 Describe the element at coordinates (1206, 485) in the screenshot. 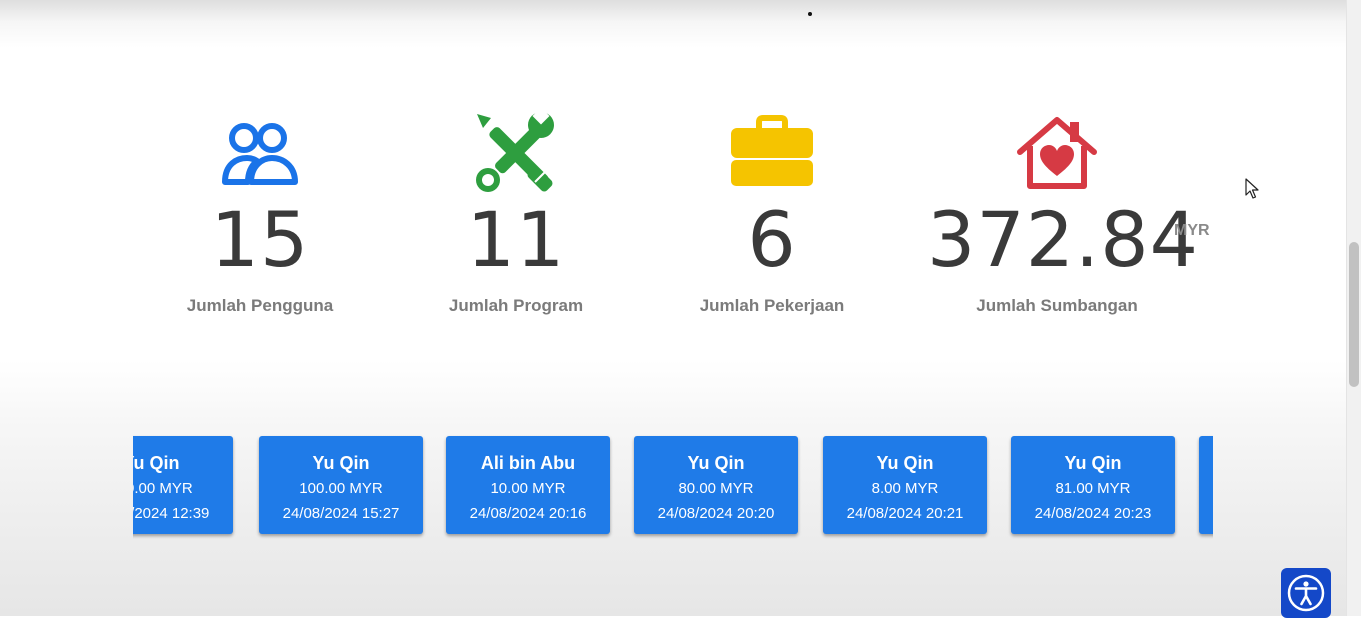

I see `donation-card` at that location.